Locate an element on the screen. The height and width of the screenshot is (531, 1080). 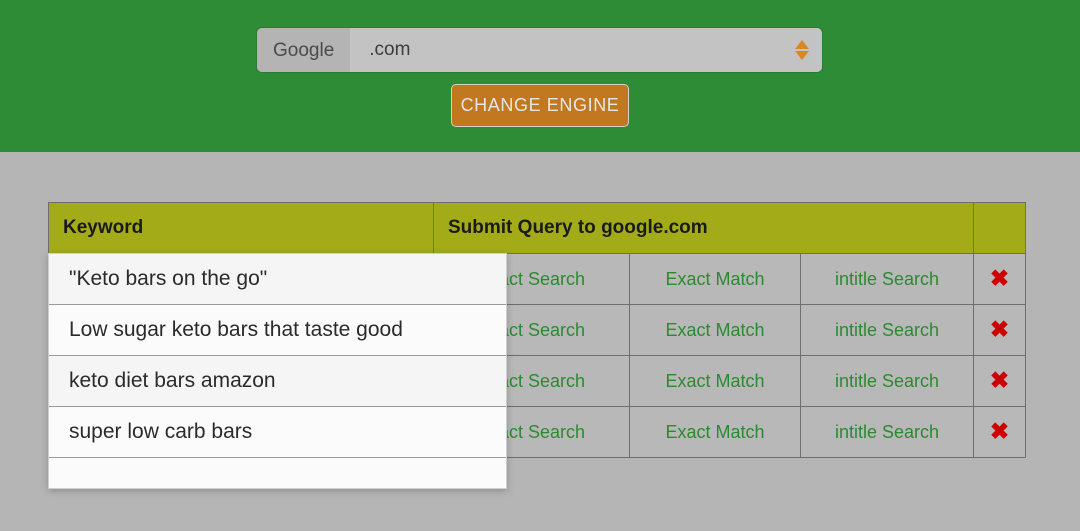
column-header-submit-query: Submit Query to google.com is located at coordinates (703, 228).